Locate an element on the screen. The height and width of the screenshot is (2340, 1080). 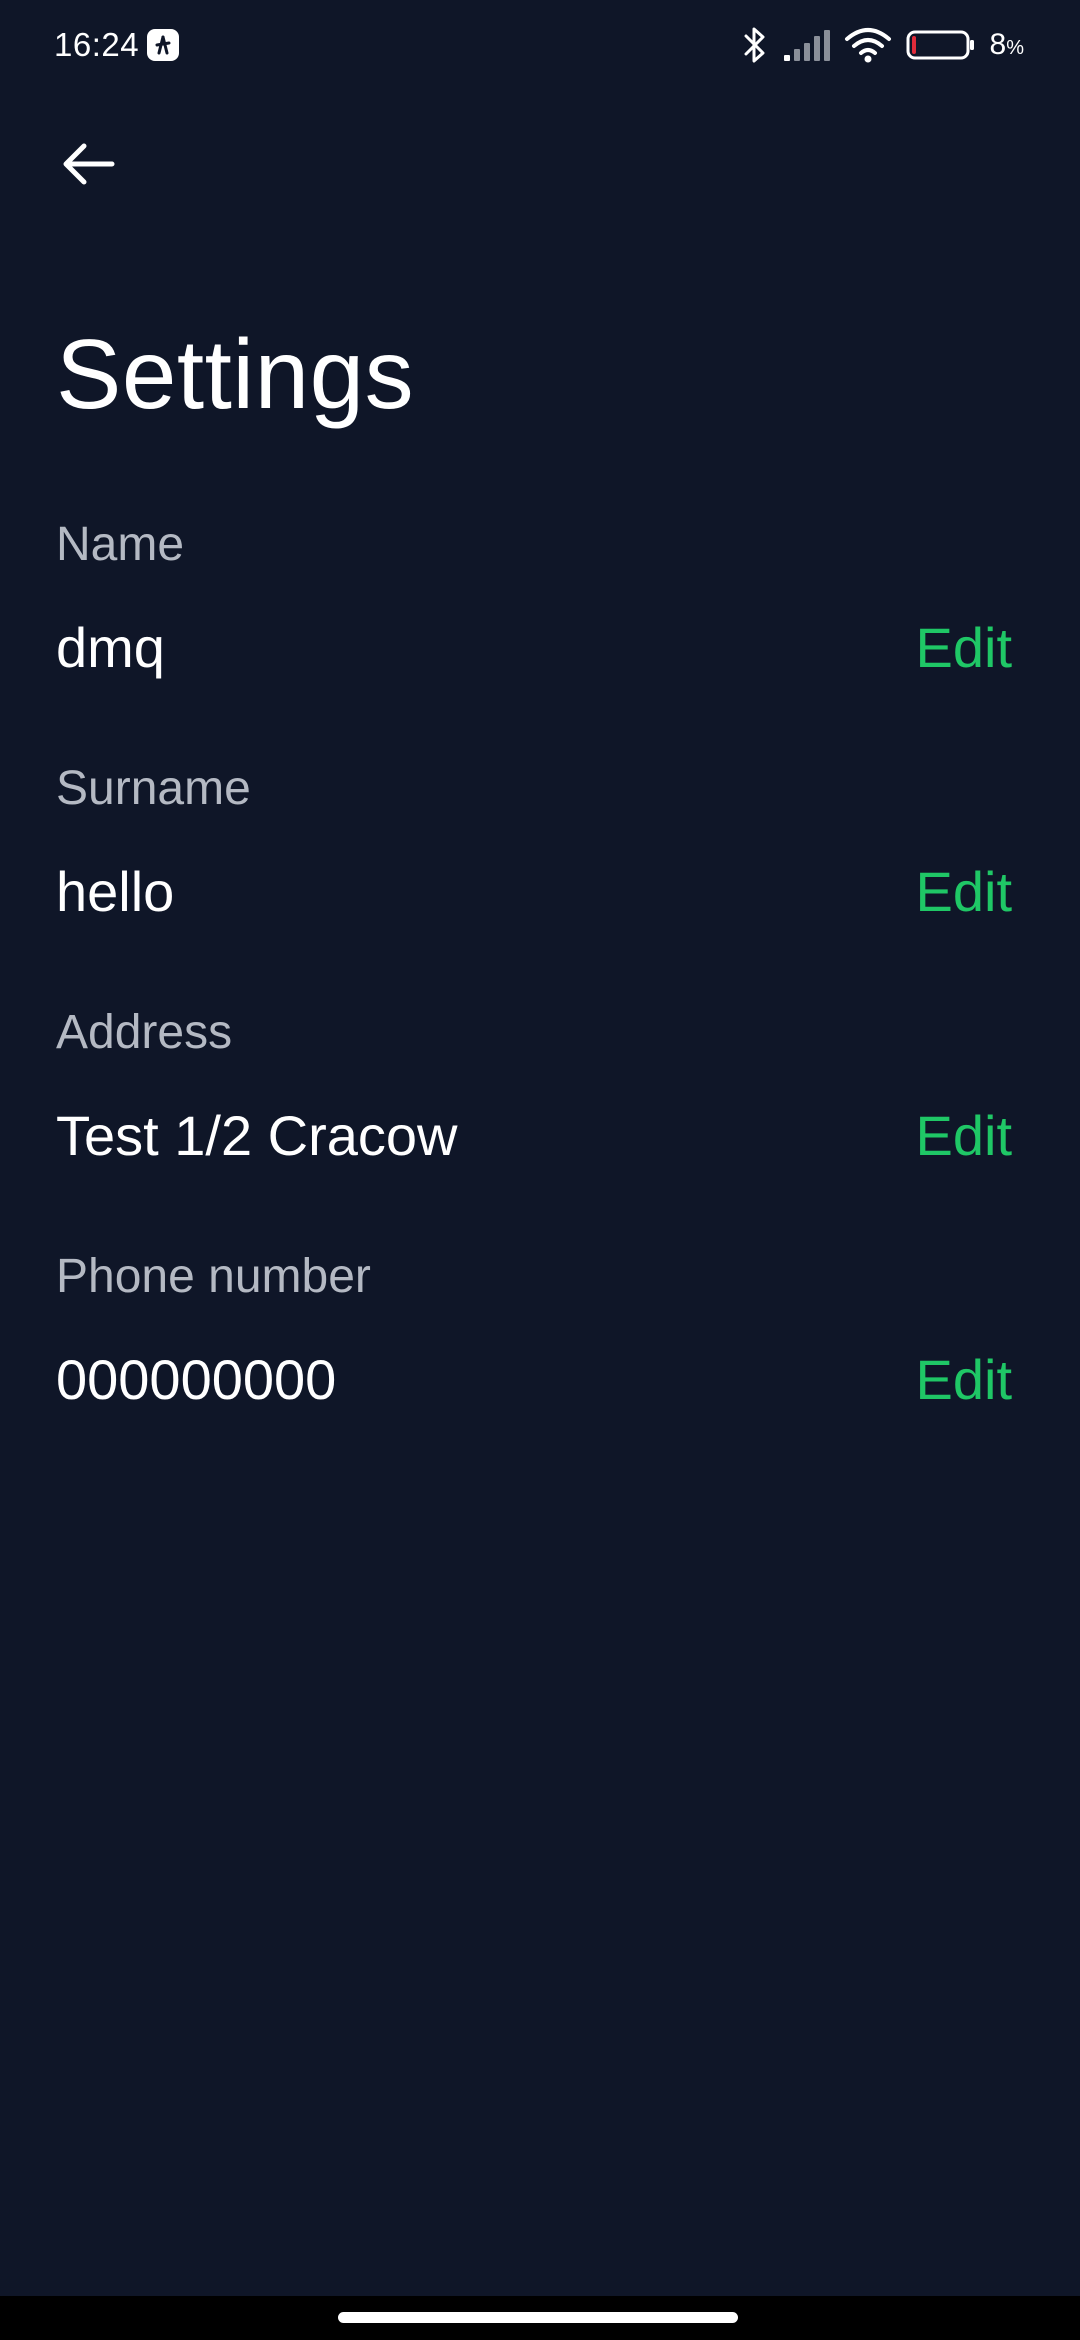
signal-icon is located at coordinates (806, 45).